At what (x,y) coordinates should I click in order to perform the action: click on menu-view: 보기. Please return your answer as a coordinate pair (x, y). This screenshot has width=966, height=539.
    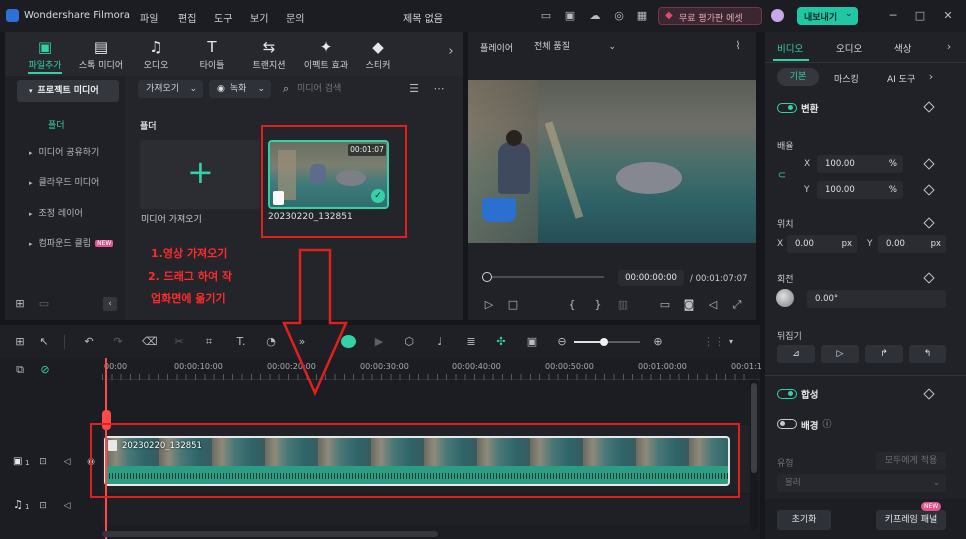
    Looking at the image, I should click on (259, 17).